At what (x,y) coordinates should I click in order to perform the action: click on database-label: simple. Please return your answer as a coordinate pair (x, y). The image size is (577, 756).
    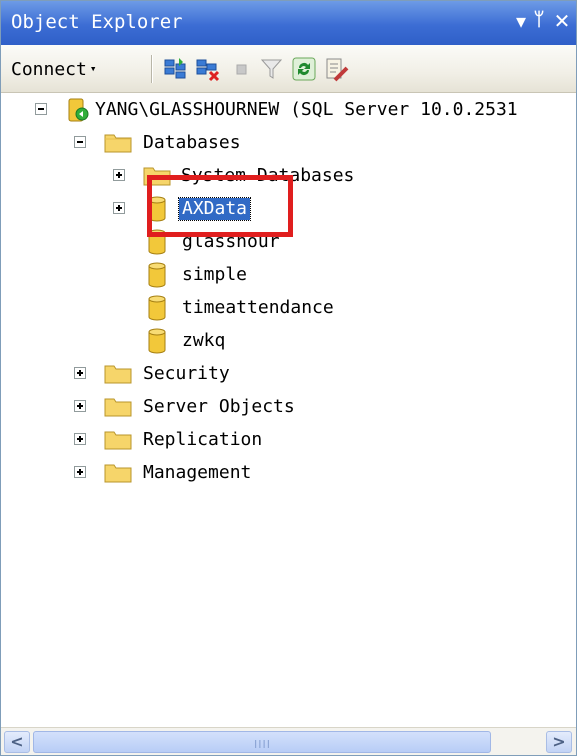
    Looking at the image, I should click on (215, 274).